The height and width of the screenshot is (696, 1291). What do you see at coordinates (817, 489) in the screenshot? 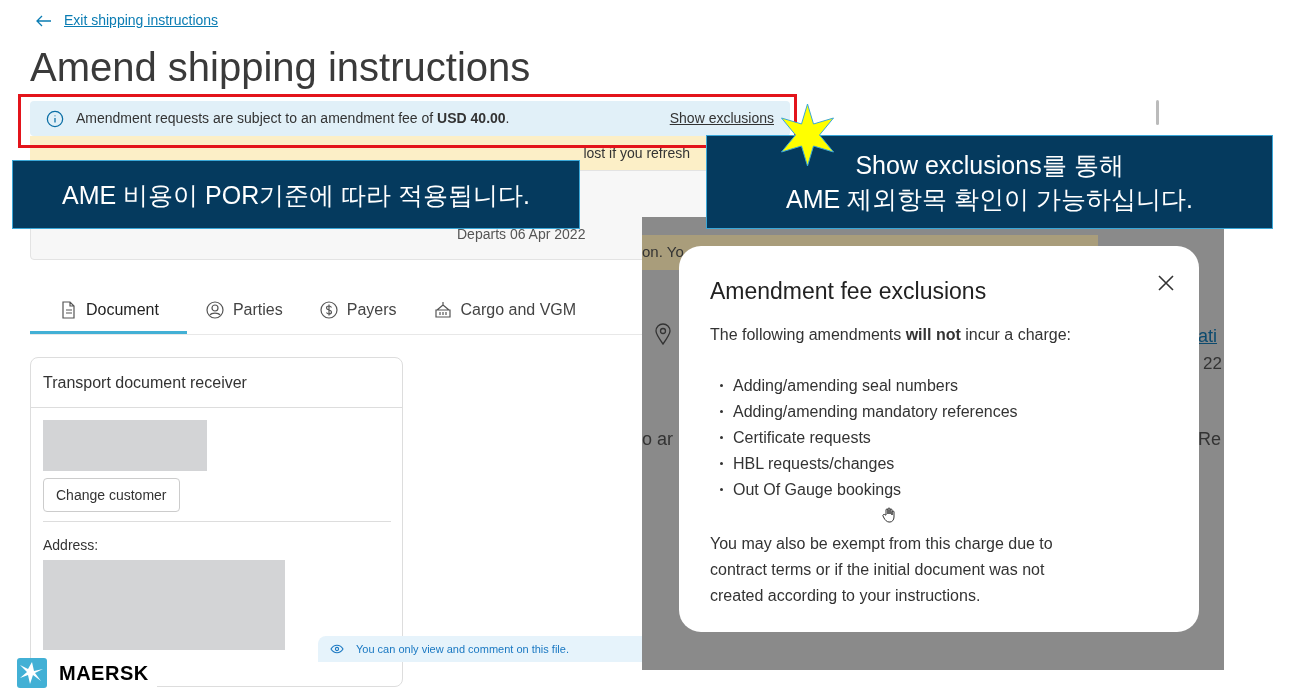
I see `exclusion-item: Out Of Gauge bookings` at bounding box center [817, 489].